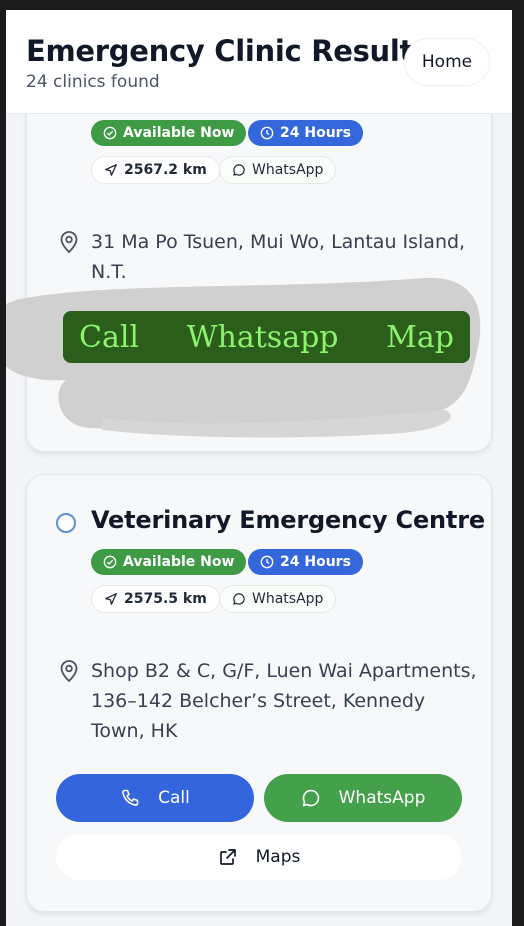 Image resolution: width=524 pixels, height=926 pixels. Describe the element at coordinates (288, 520) in the screenshot. I see `clinic-name: Veterinary Emergency Centre` at that location.